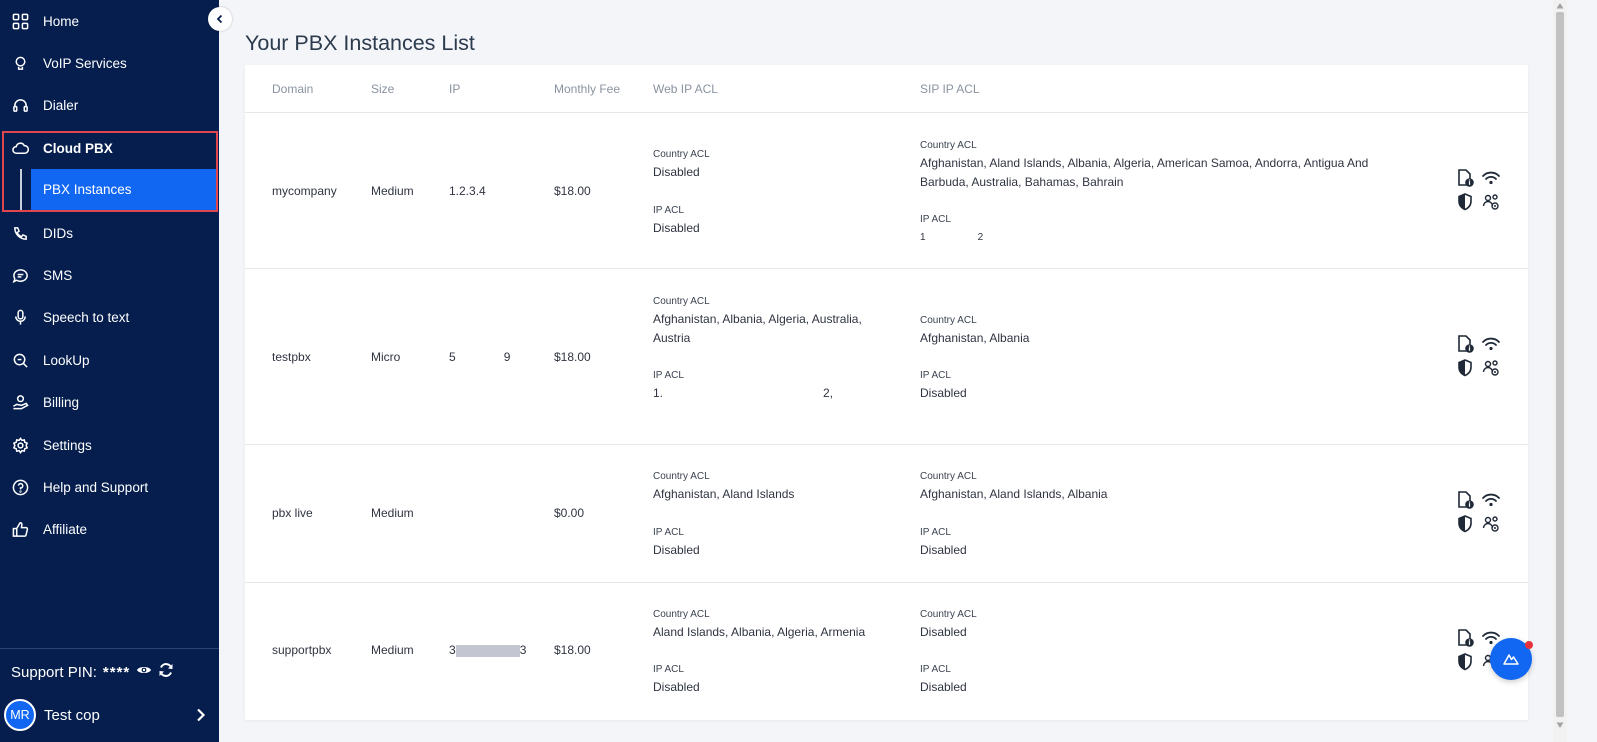 The image size is (1597, 742). What do you see at coordinates (61, 403) in the screenshot?
I see `sidebar-item-label: Billing` at bounding box center [61, 403].